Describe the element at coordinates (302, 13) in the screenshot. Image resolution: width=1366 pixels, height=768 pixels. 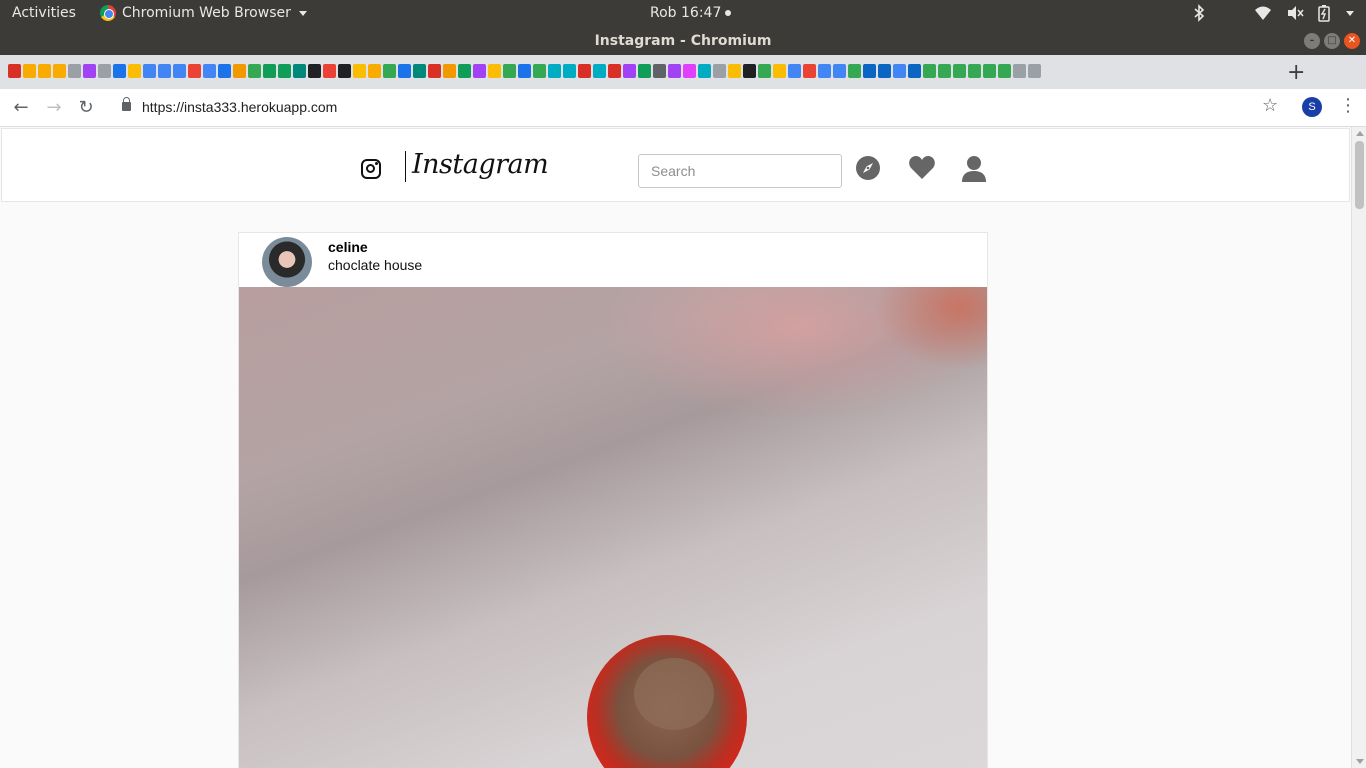
I see `chevron-down-icon` at that location.